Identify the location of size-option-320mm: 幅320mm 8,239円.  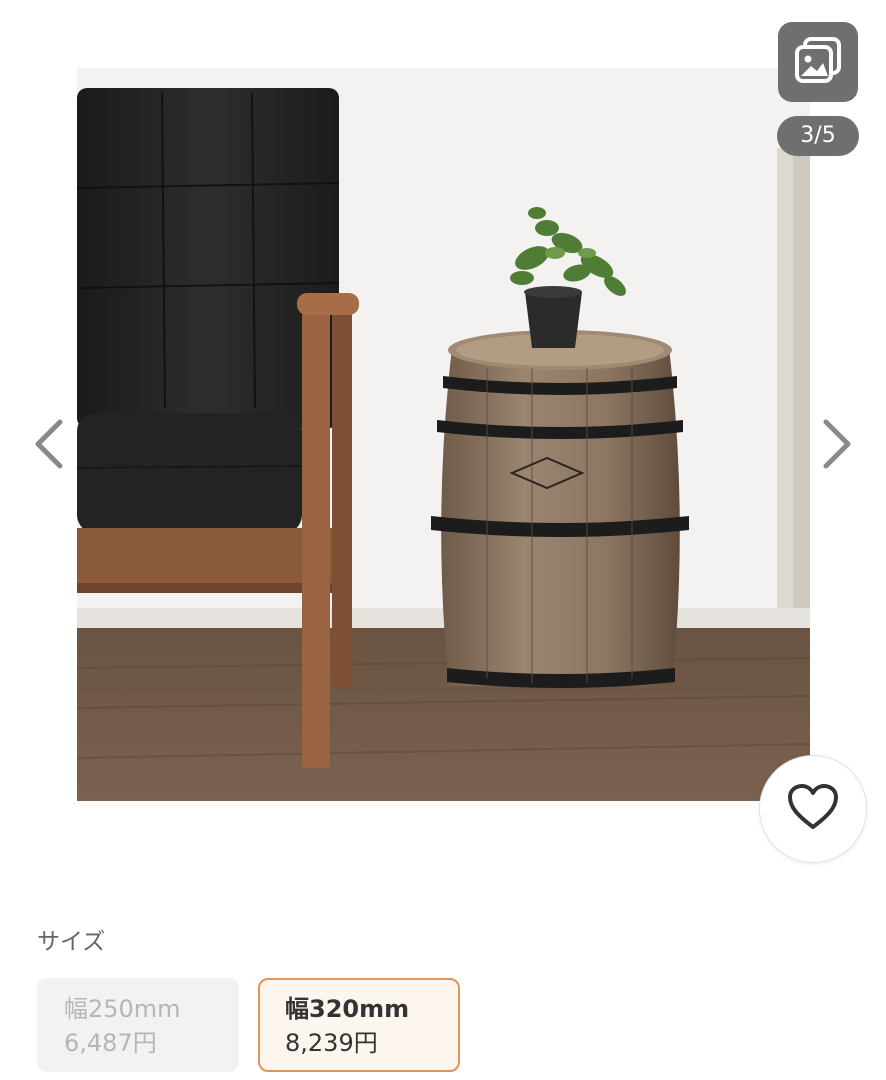
(359, 1025).